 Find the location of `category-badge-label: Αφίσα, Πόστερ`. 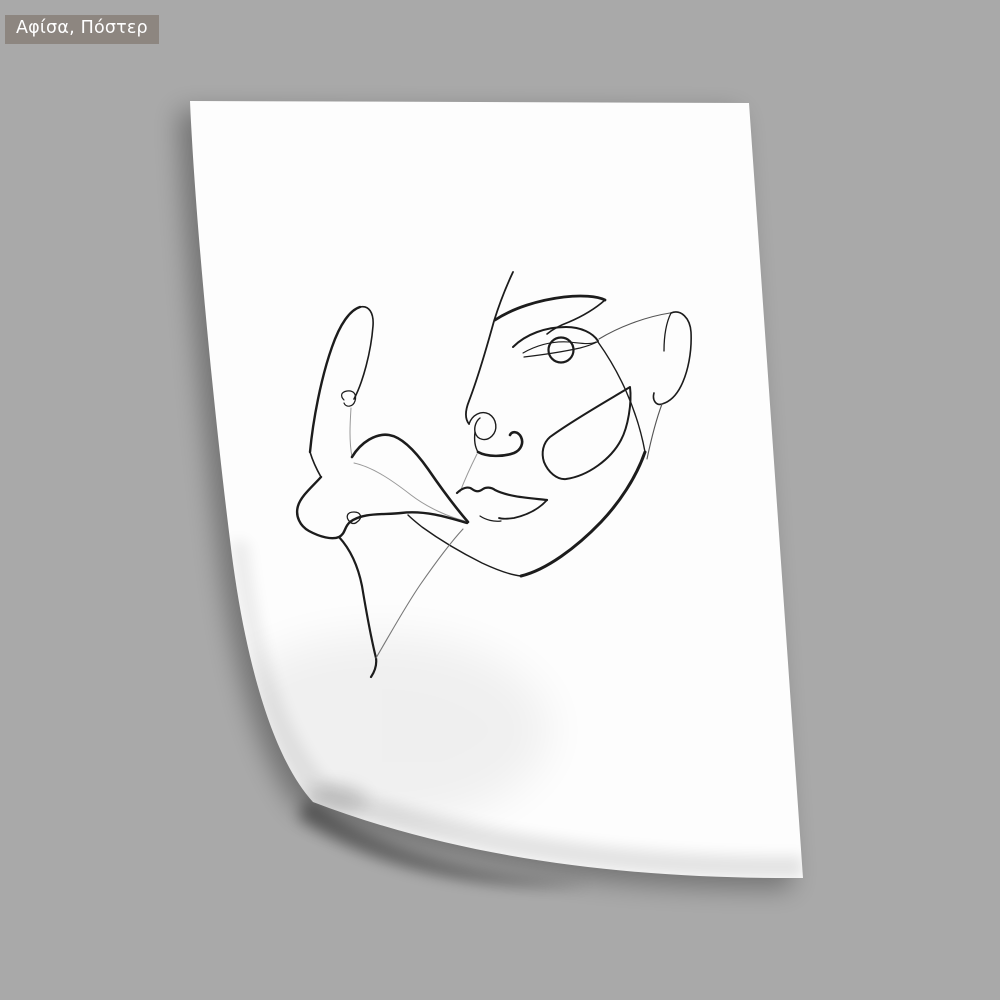

category-badge-label: Αφίσα, Πόστερ is located at coordinates (82, 28).